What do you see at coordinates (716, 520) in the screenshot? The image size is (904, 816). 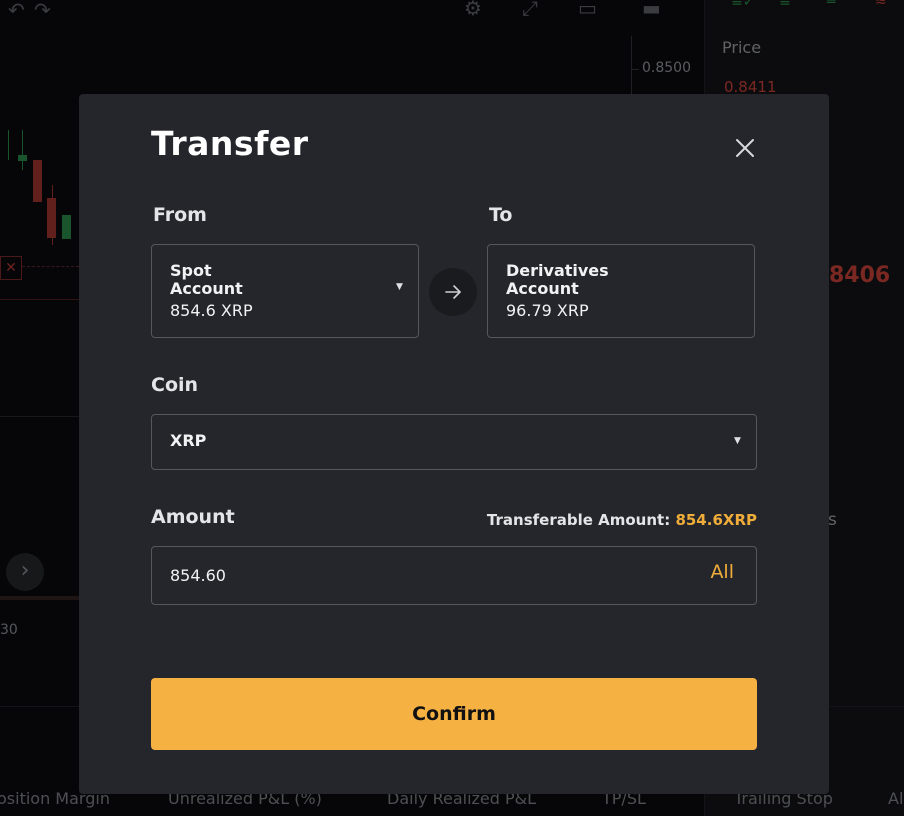 I see `transferable-value: 854.6XRP` at bounding box center [716, 520].